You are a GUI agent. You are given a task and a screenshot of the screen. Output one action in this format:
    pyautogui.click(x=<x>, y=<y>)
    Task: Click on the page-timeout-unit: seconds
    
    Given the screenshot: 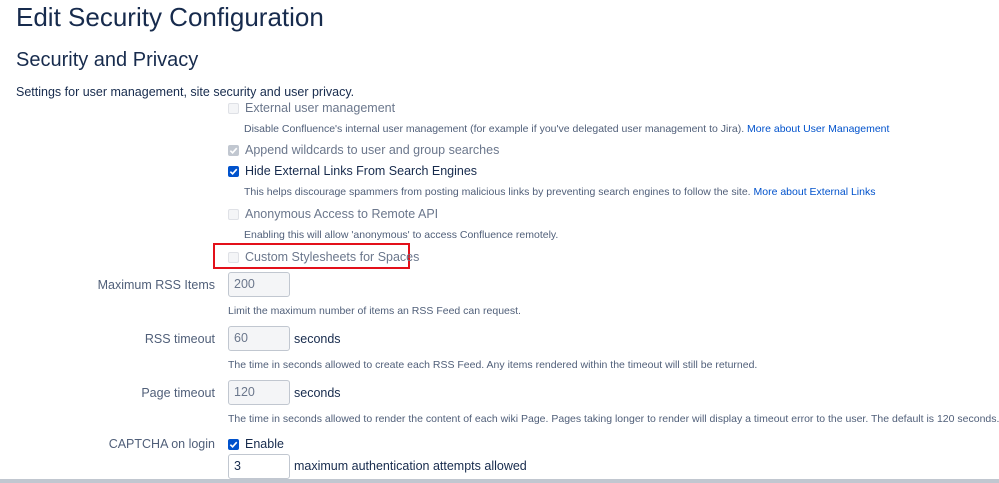 What is the action you would take?
    pyautogui.click(x=317, y=393)
    